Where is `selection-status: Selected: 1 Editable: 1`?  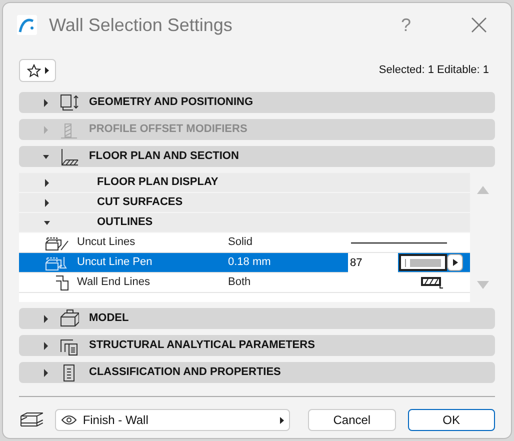
selection-status: Selected: 1 Editable: 1 is located at coordinates (433, 70).